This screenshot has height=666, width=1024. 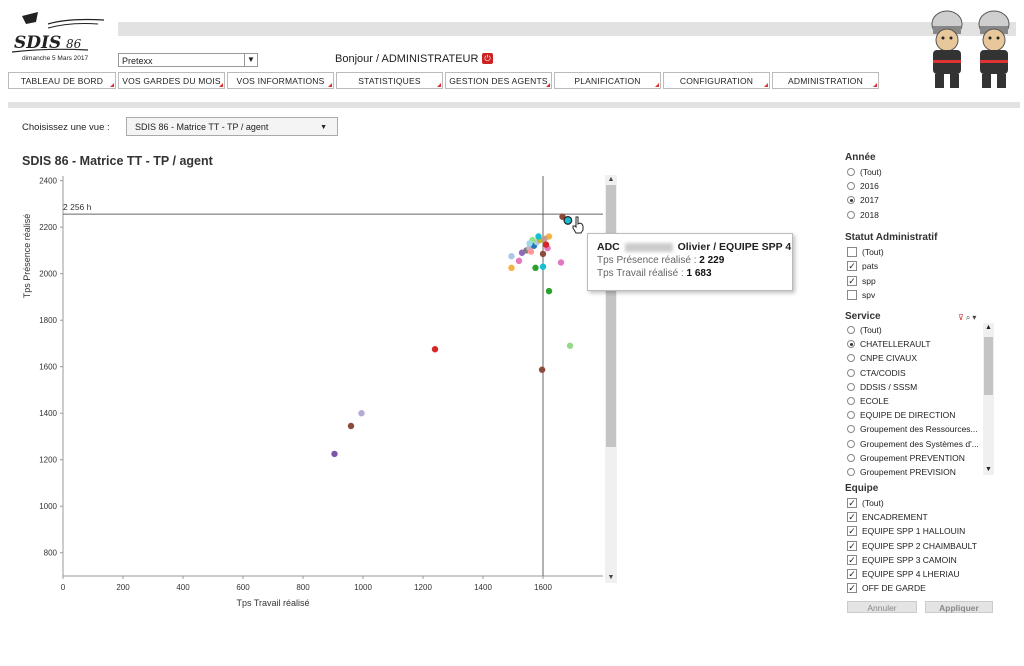 What do you see at coordinates (902, 560) in the screenshot?
I see `equipe-option: ✓ EQUIPE SPP 3 CAMOIN` at bounding box center [902, 560].